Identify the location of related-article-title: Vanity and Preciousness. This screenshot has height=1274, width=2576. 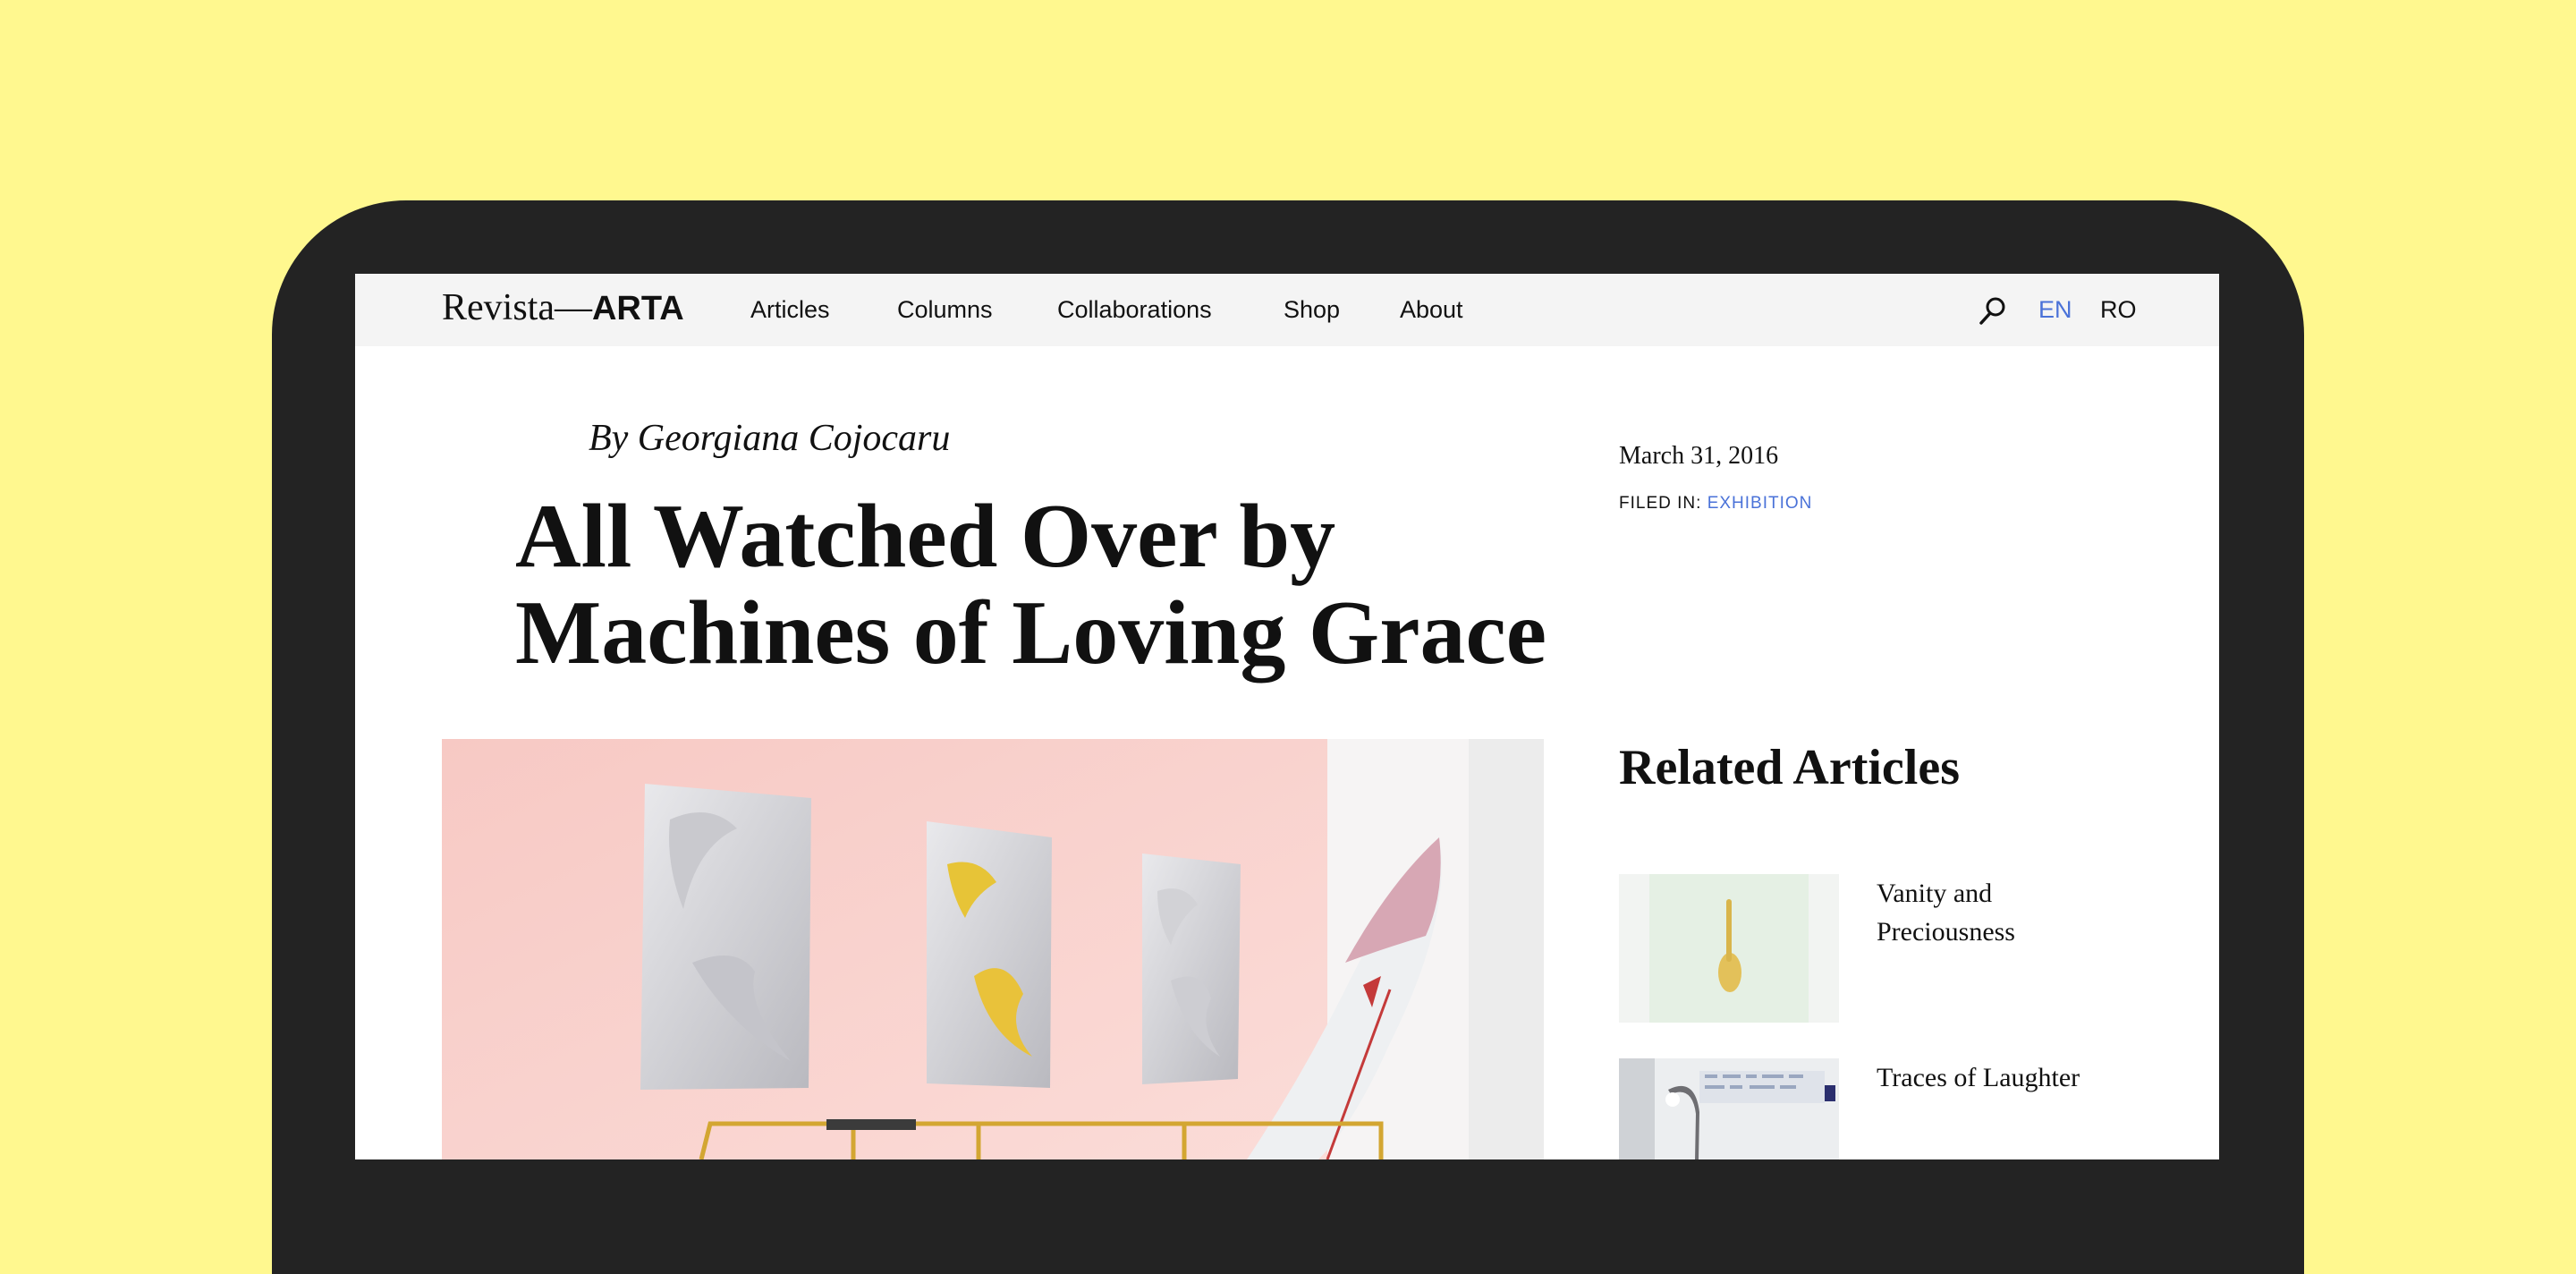
(2002, 912).